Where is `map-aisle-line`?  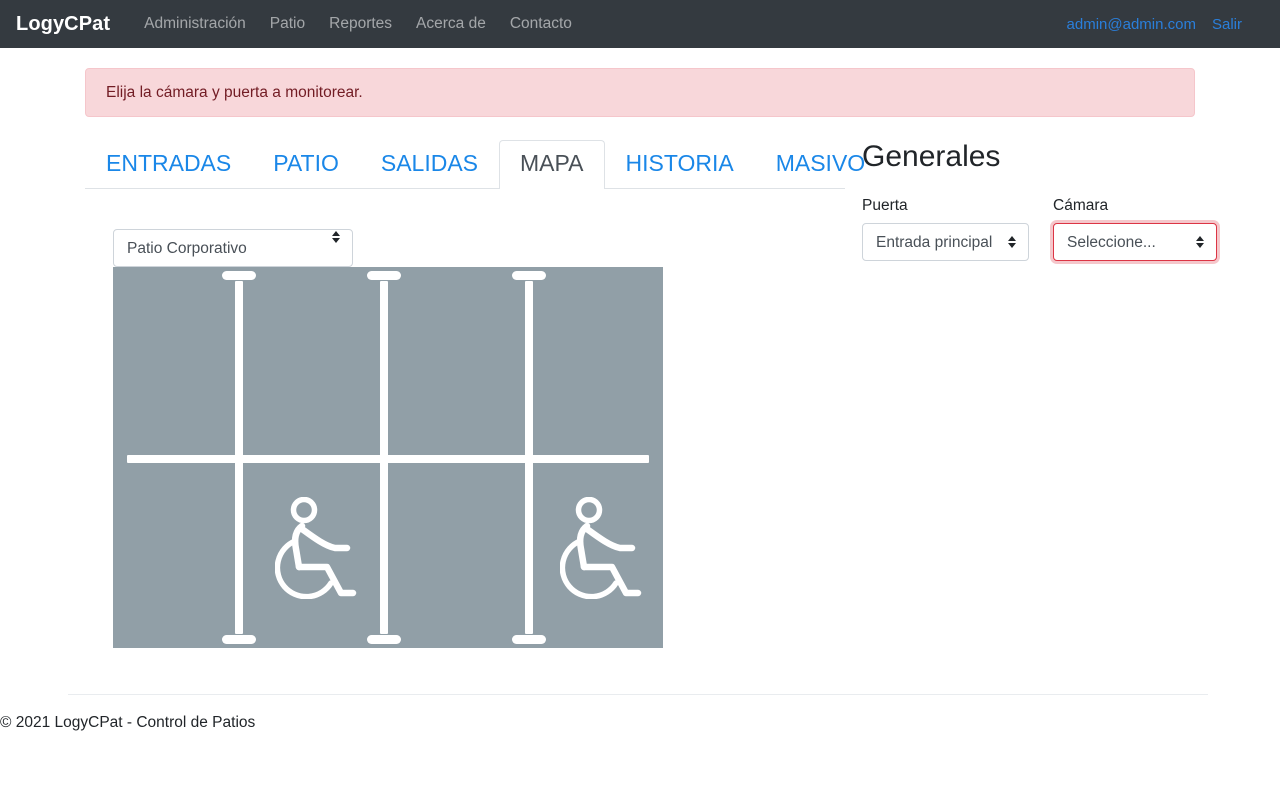 map-aisle-line is located at coordinates (388, 459).